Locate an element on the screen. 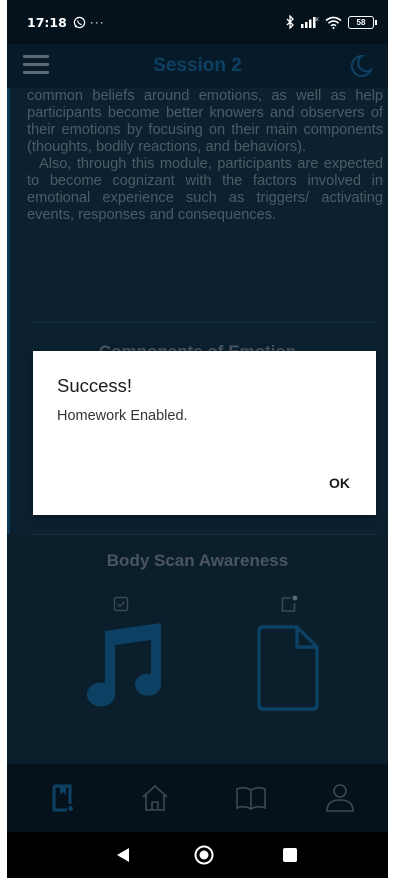 This screenshot has height=878, width=394. book-icon is located at coordinates (251, 798).